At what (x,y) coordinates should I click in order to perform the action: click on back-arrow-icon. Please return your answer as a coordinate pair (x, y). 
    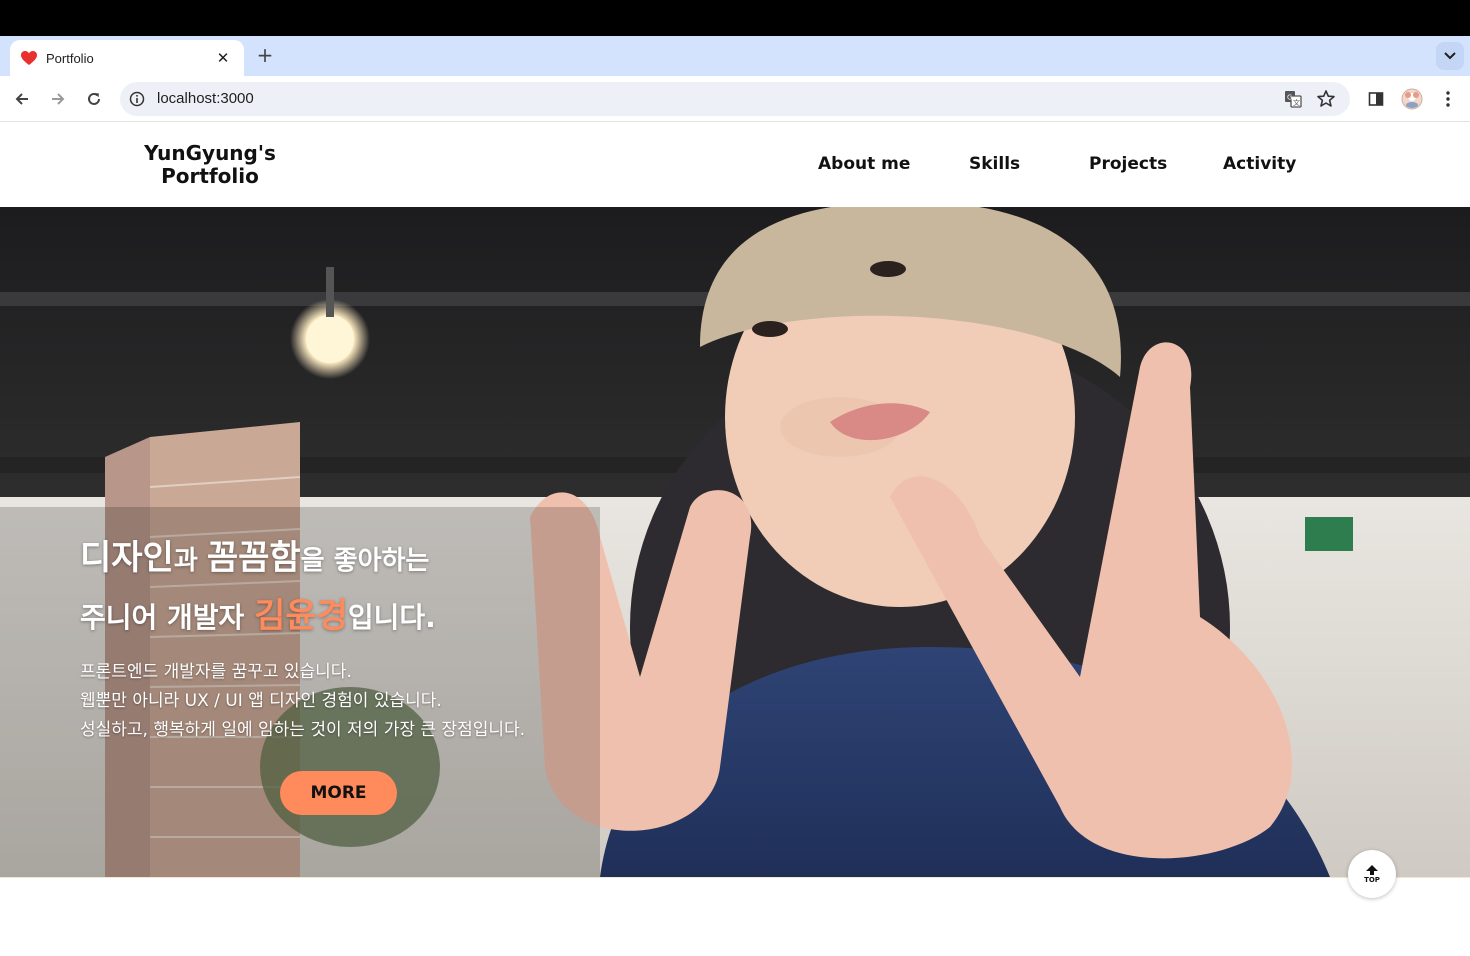
    Looking at the image, I should click on (22, 99).